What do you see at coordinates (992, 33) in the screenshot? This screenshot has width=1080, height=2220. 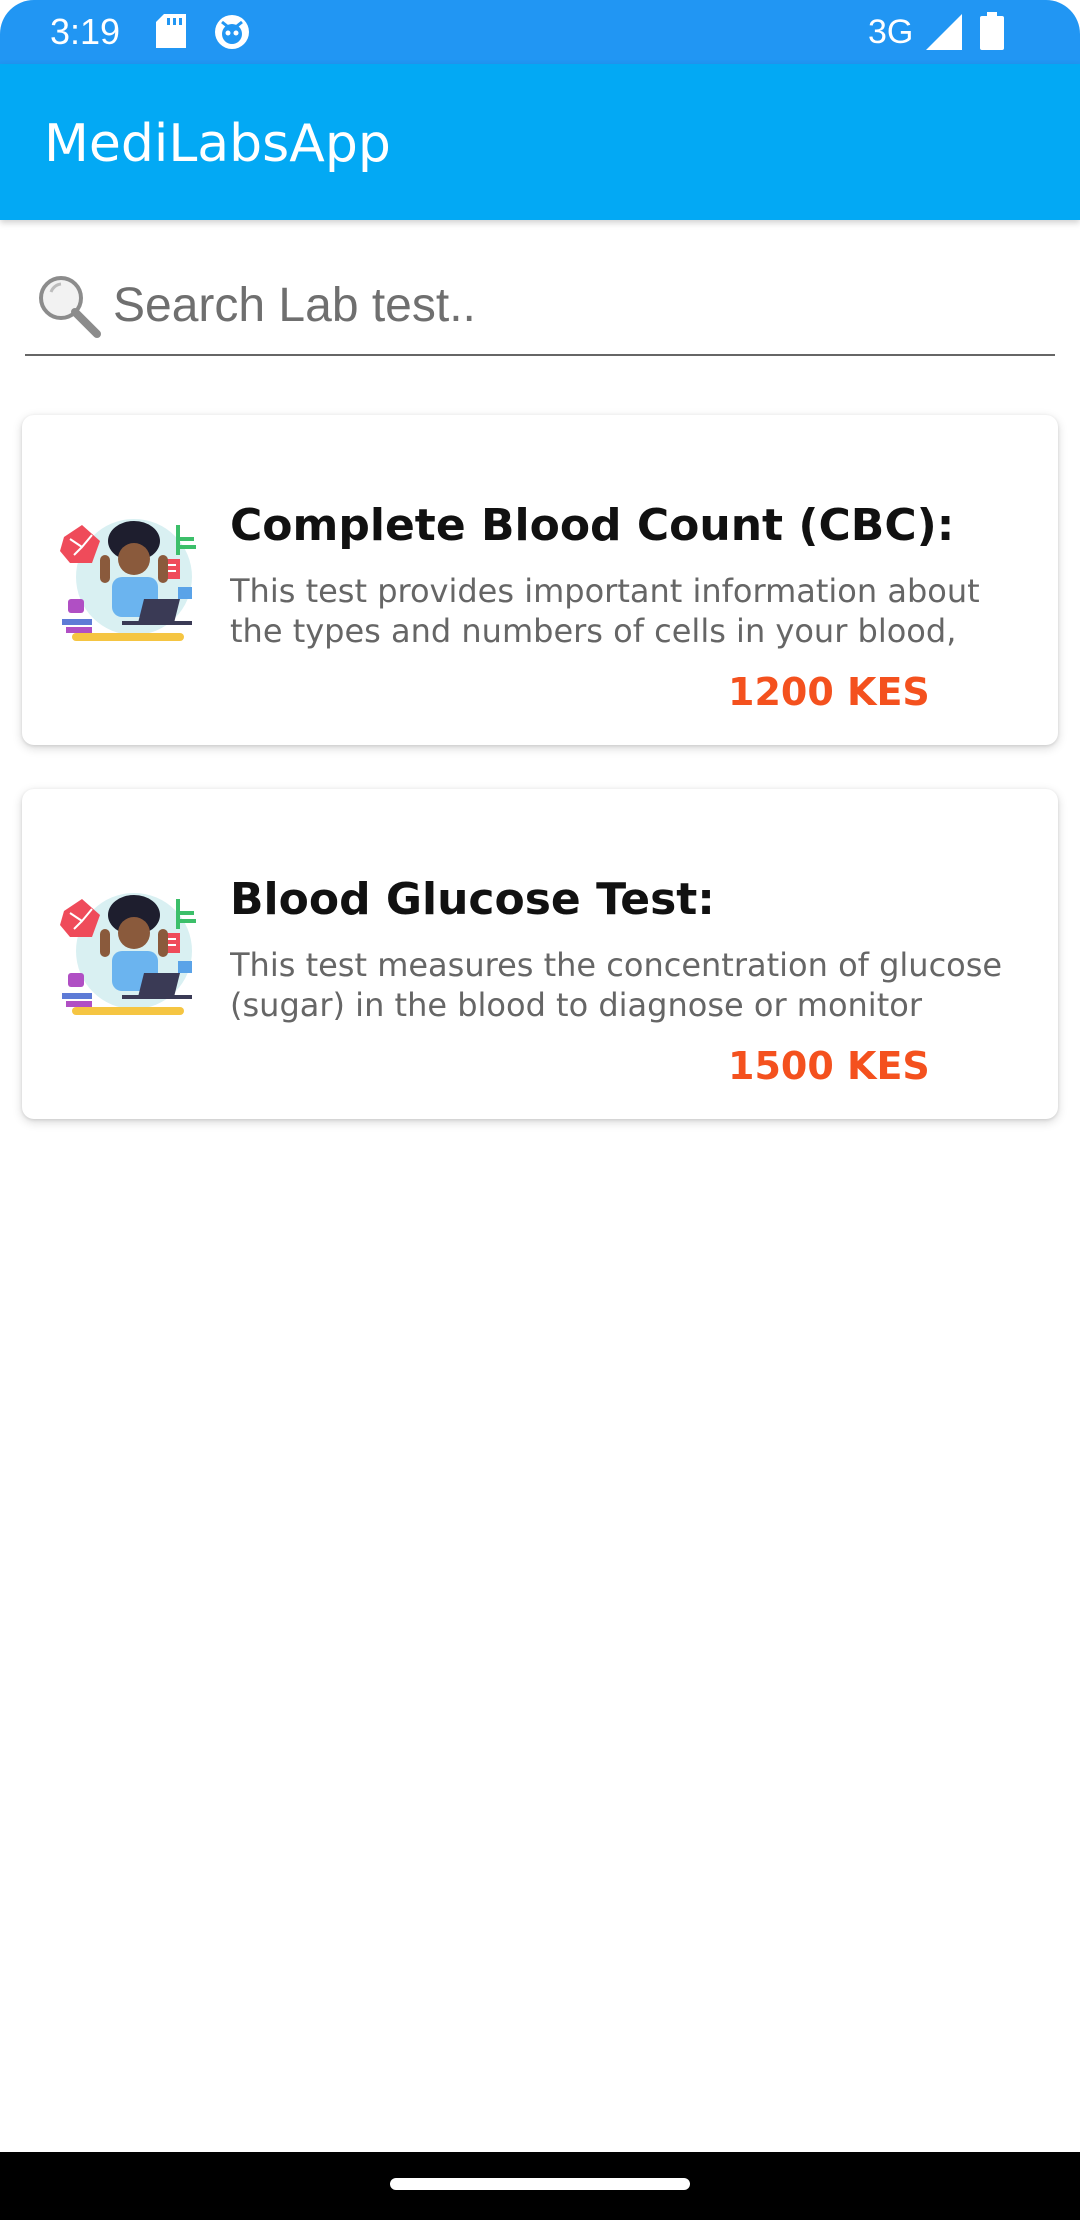 I see `battery-icon` at bounding box center [992, 33].